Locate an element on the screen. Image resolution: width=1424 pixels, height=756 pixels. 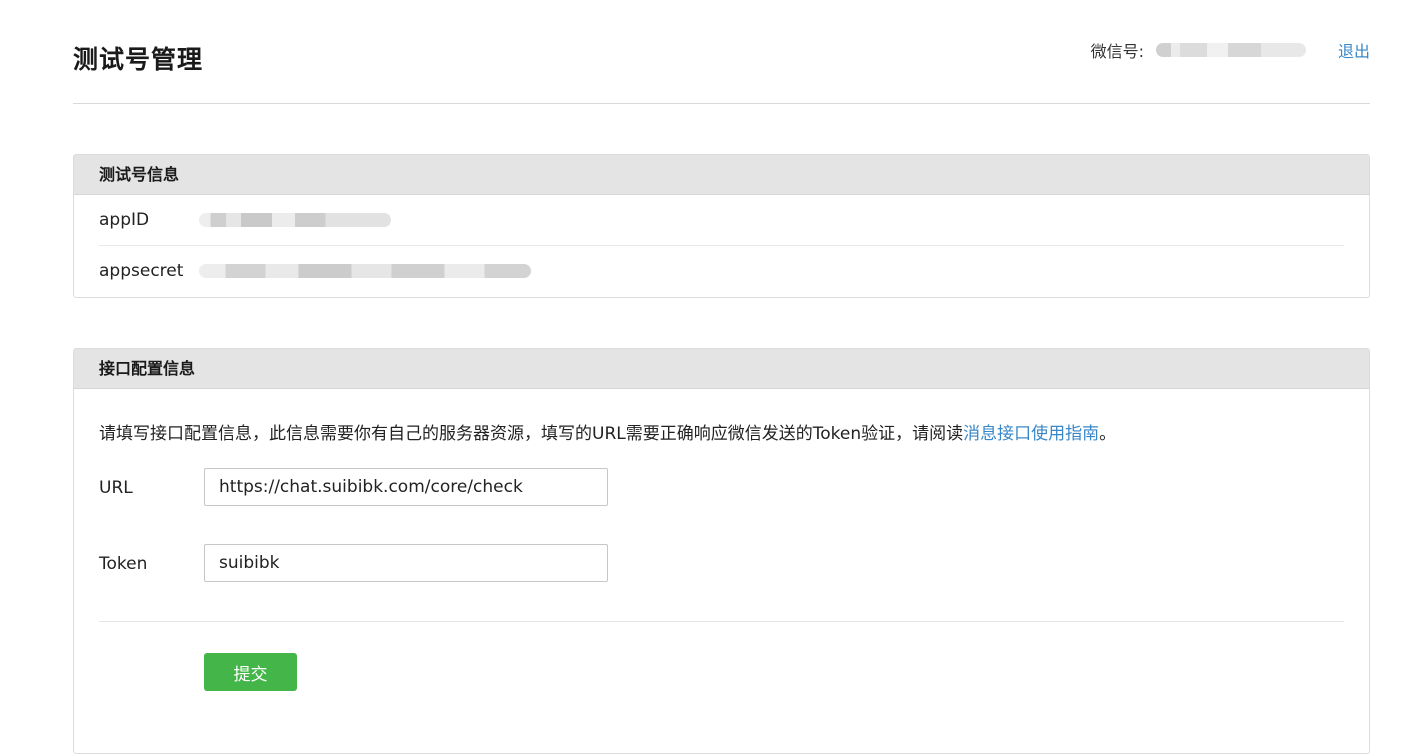
redacted-account-id is located at coordinates (1230, 50).